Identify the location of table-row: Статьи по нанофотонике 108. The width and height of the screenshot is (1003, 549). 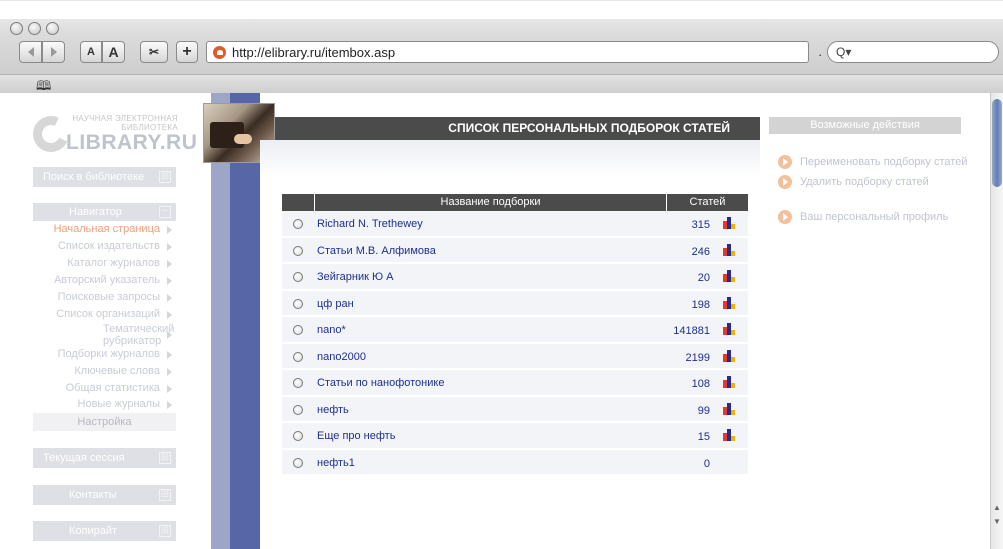
(515, 383).